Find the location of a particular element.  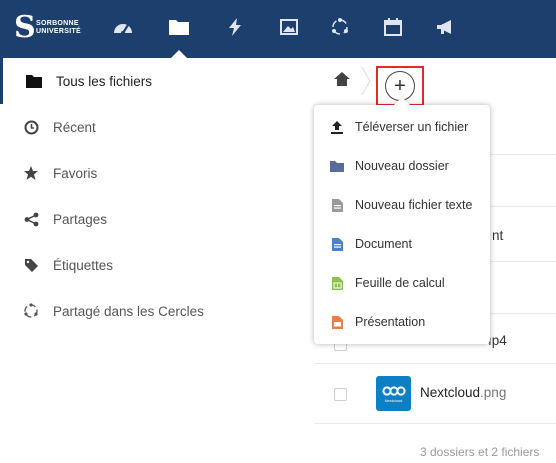

menu-item-label: Présentation is located at coordinates (390, 322).